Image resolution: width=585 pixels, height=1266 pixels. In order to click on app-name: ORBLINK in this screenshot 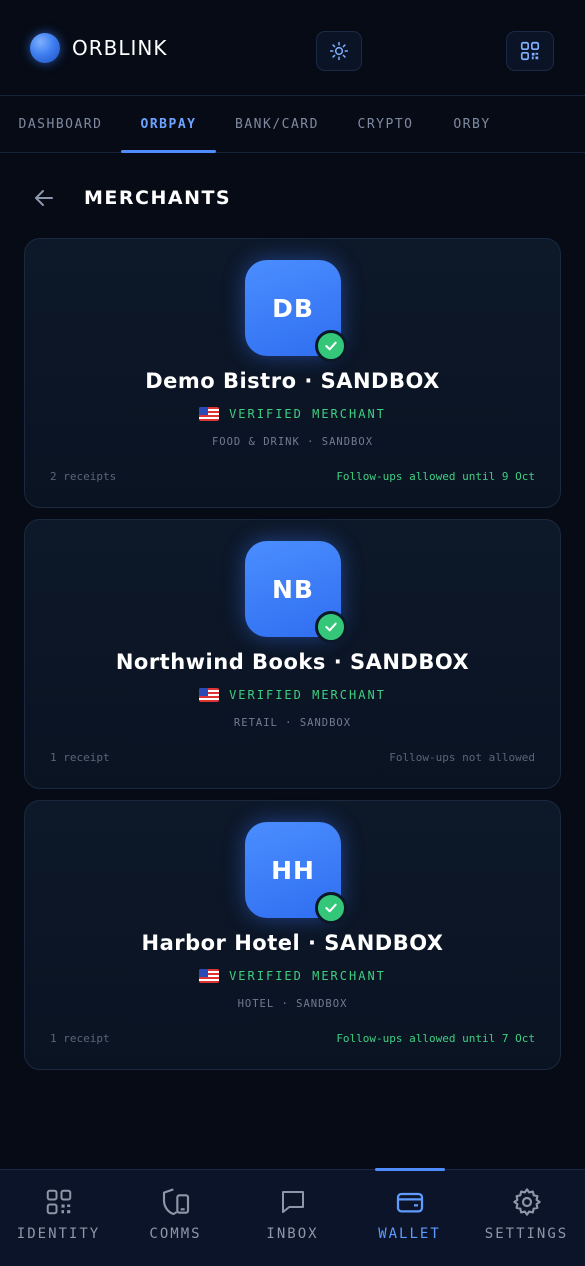, I will do `click(120, 47)`.